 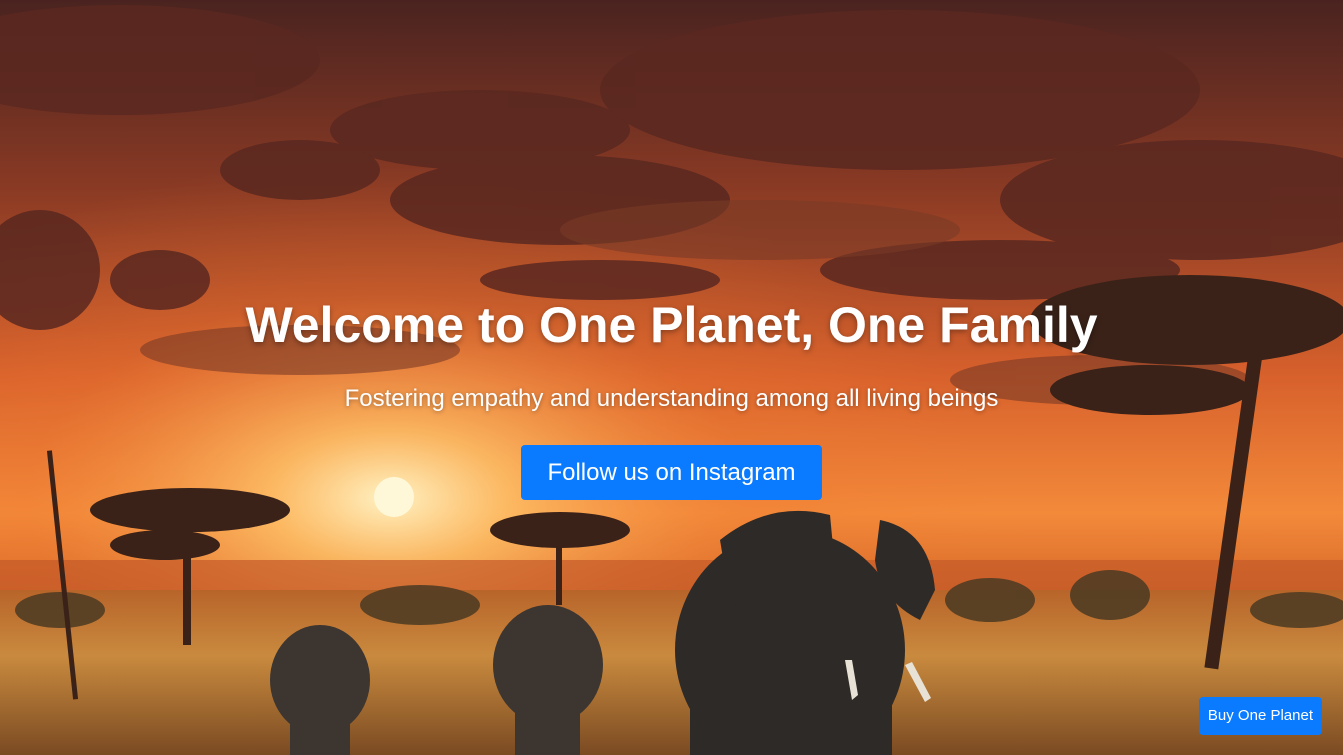 What do you see at coordinates (671, 325) in the screenshot?
I see `hero-title: Welcome to One Planet, One Family` at bounding box center [671, 325].